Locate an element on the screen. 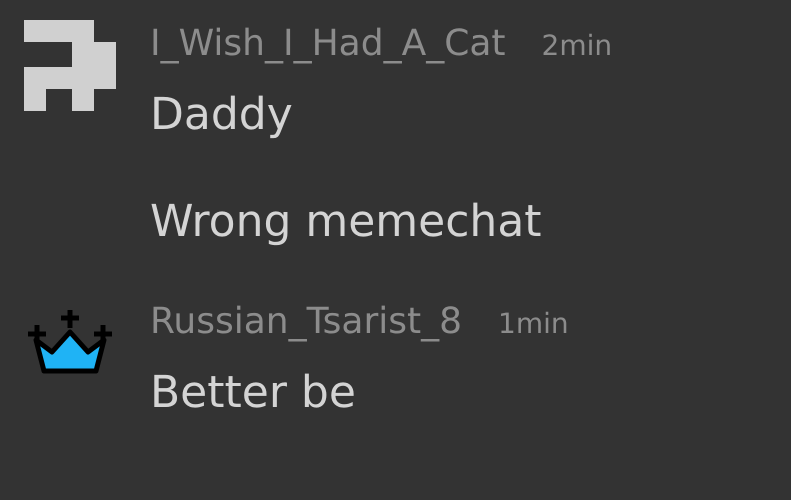 The image size is (791, 500). message-text: Daddy is located at coordinates (222, 115).